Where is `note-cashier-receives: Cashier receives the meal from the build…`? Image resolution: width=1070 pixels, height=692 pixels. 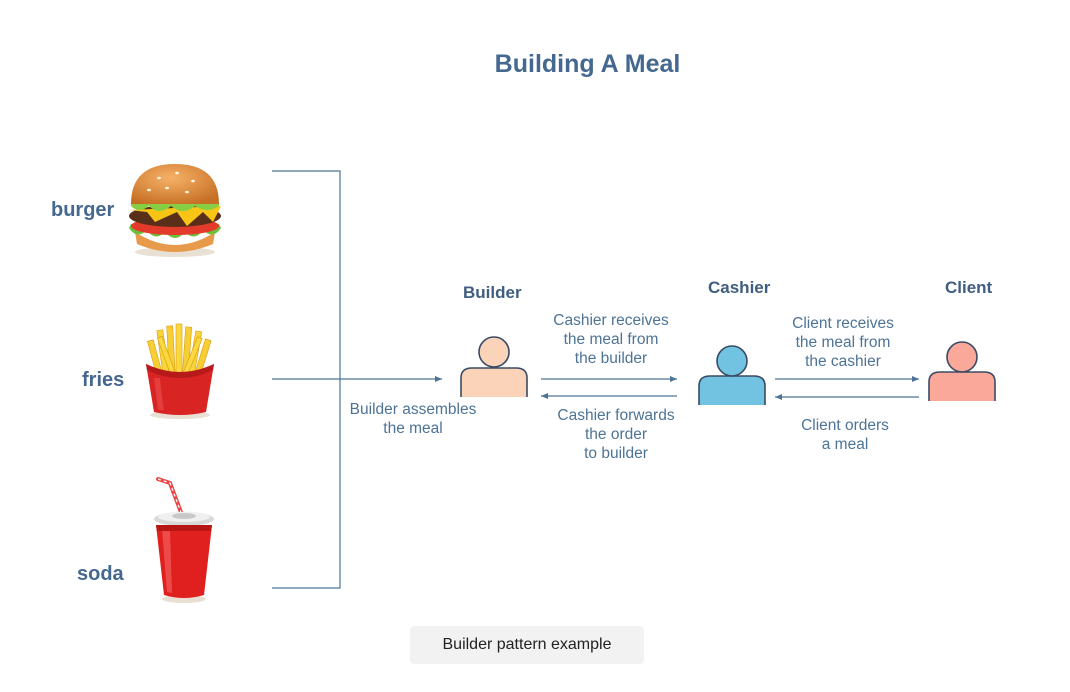
note-cashier-receives: Cashier receives the meal from the build… is located at coordinates (611, 339).